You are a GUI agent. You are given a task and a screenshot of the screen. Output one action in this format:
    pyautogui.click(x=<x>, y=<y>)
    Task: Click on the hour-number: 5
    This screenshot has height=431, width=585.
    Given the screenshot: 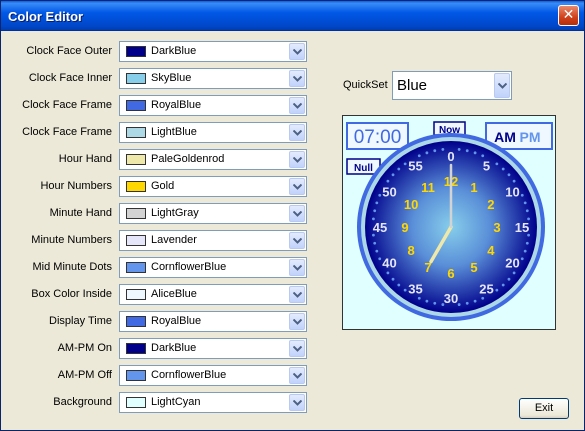 What is the action you would take?
    pyautogui.click(x=473, y=267)
    